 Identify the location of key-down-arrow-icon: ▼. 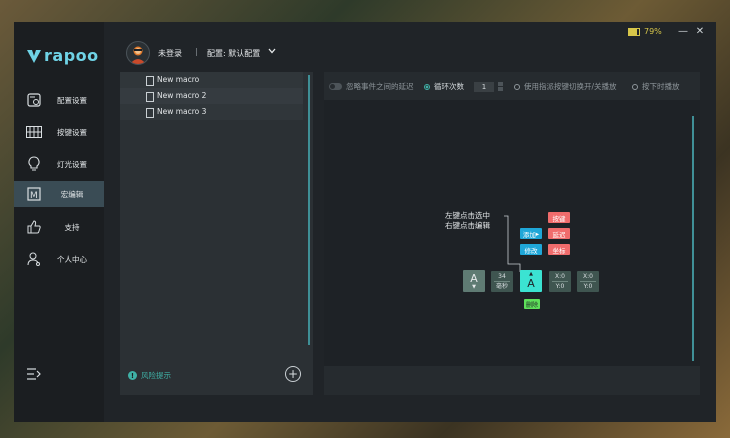
(474, 287).